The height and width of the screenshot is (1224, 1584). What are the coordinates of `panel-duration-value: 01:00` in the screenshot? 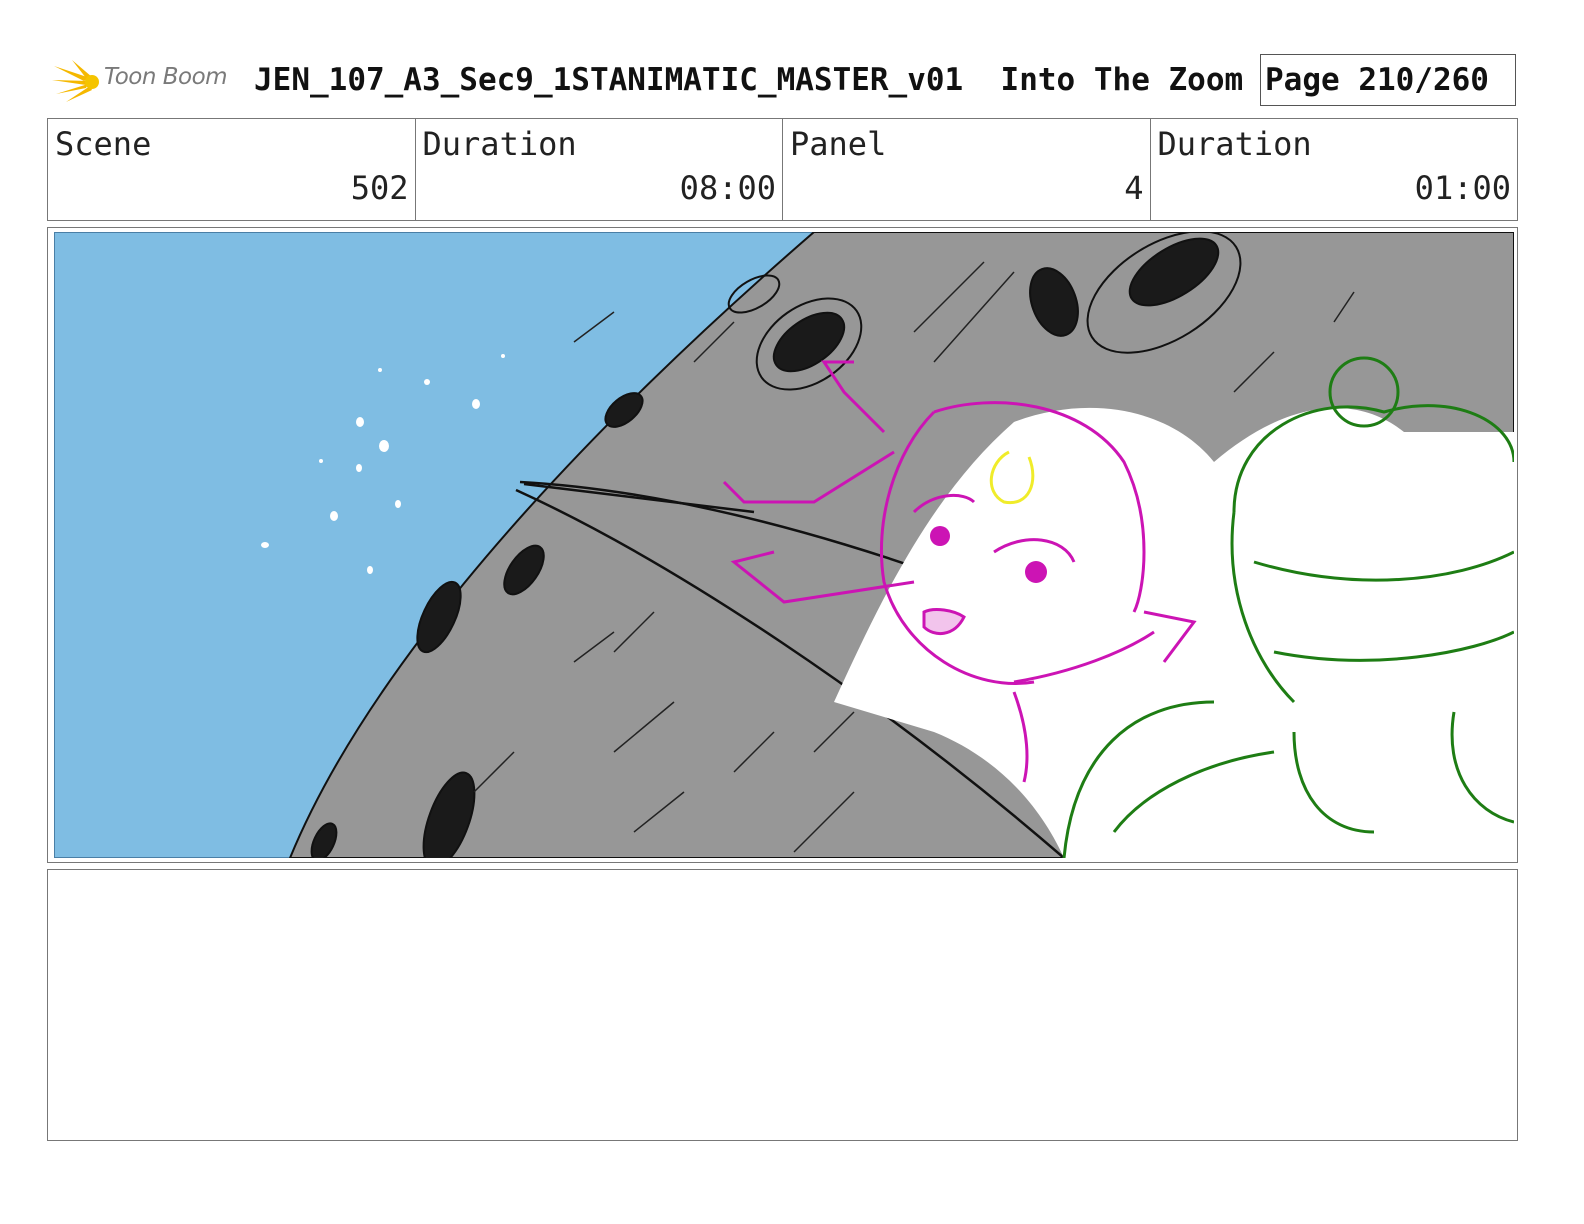 It's located at (1462, 188).